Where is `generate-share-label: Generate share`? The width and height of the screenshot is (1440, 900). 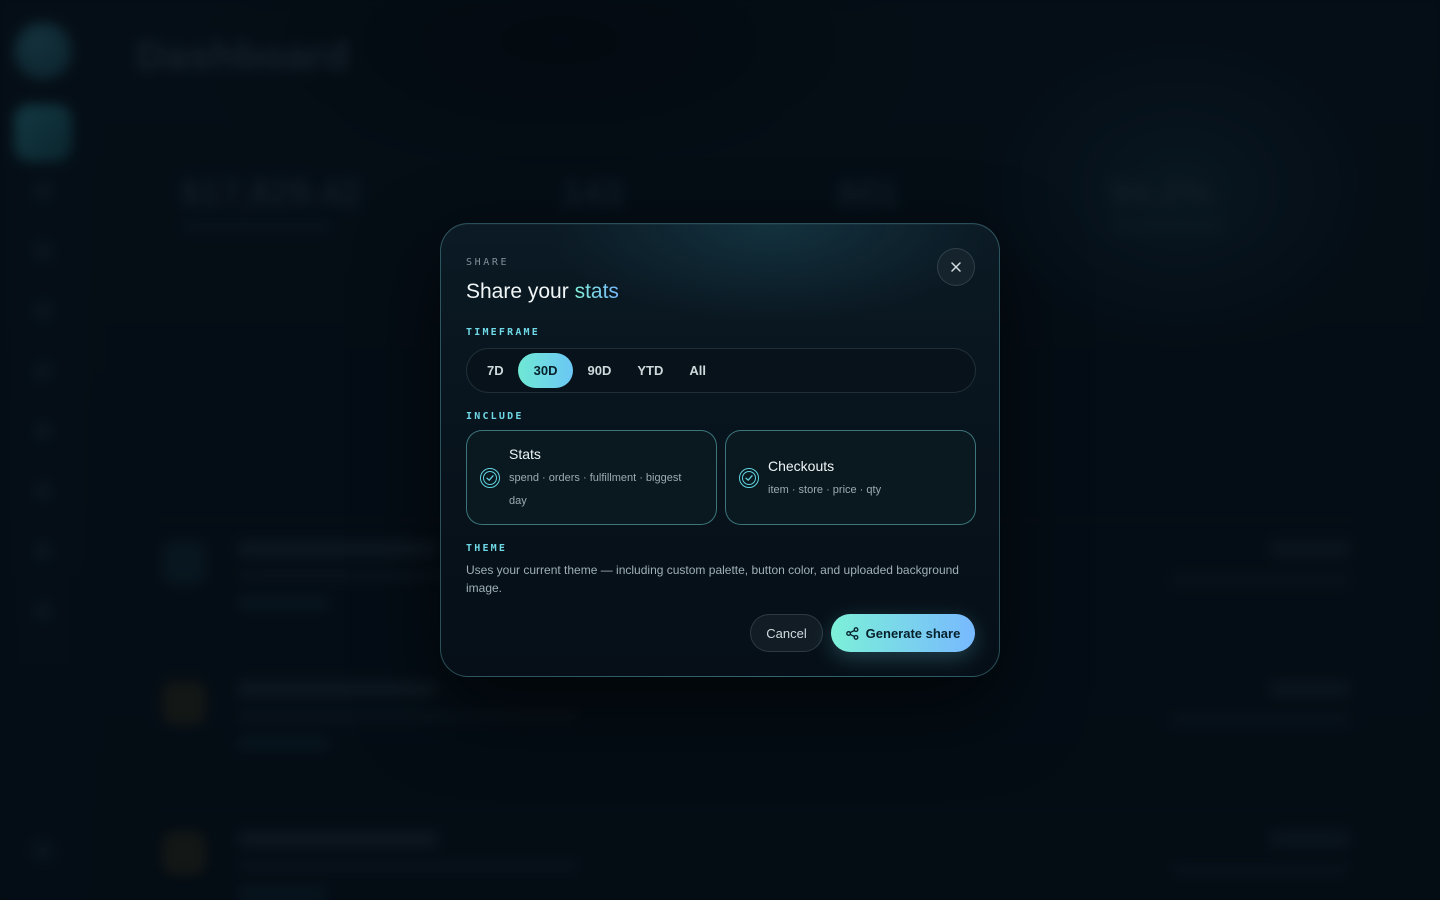
generate-share-label: Generate share is located at coordinates (913, 633).